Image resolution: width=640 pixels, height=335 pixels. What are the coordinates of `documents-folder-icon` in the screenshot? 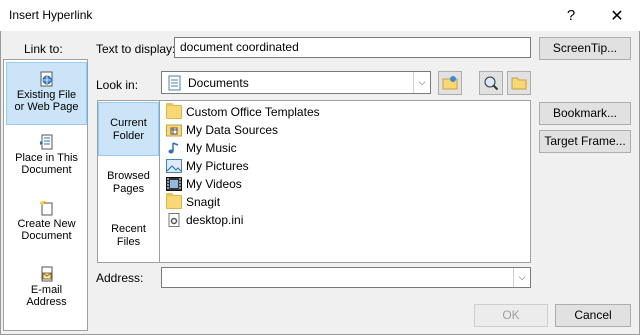 It's located at (175, 84).